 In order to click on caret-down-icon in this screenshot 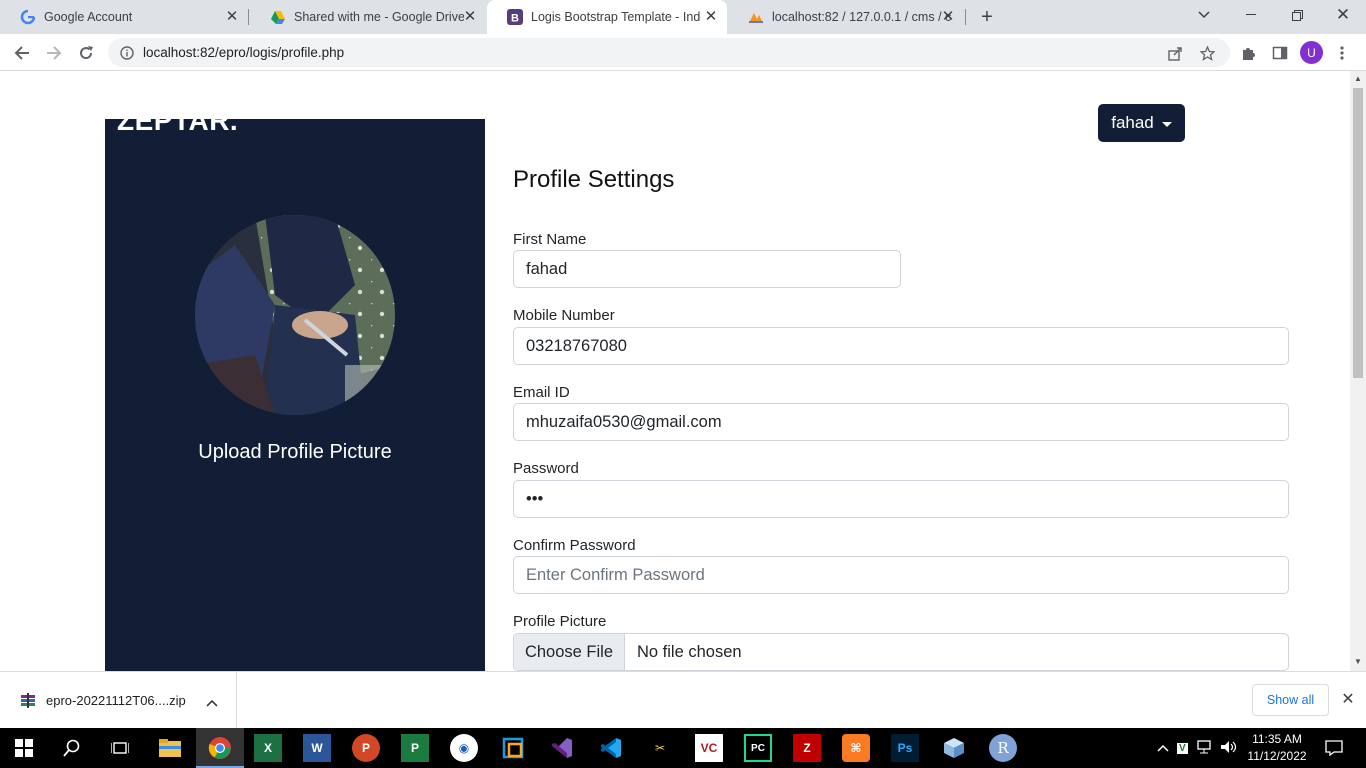, I will do `click(1166, 124)`.